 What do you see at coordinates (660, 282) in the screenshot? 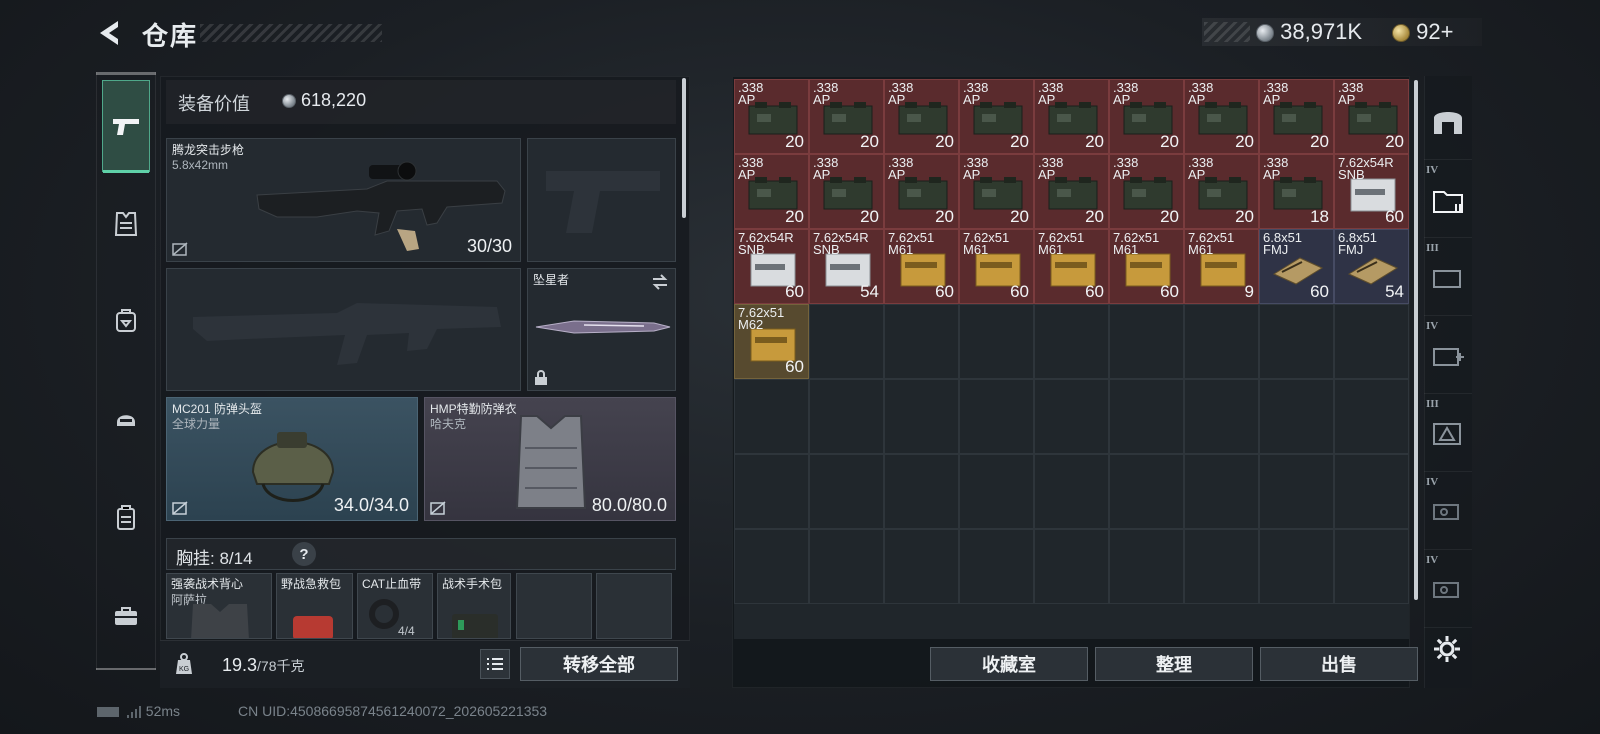
I see `swap-icon` at bounding box center [660, 282].